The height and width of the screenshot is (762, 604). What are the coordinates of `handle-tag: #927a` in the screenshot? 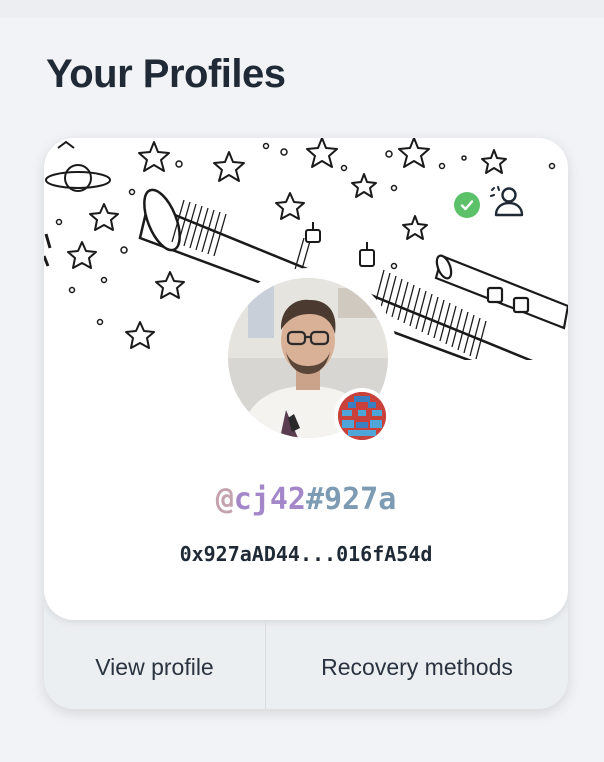 It's located at (351, 499).